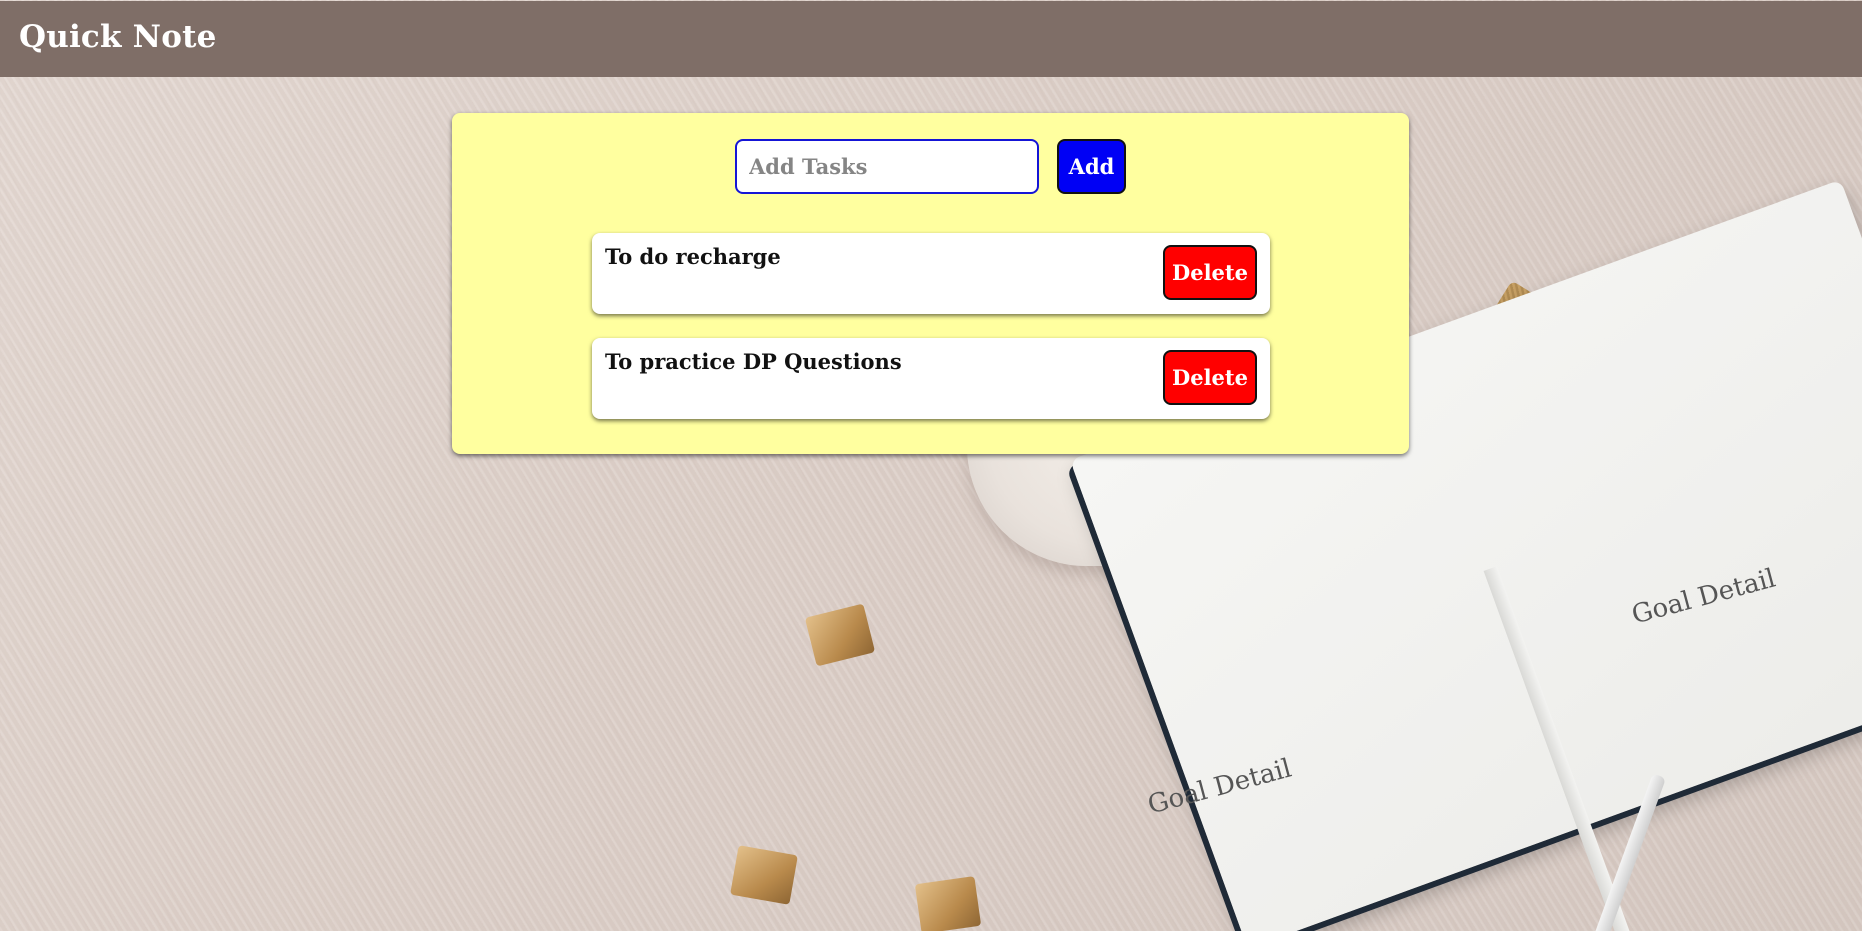 The height and width of the screenshot is (931, 1862). What do you see at coordinates (887, 166) in the screenshot?
I see `add-task-input` at bounding box center [887, 166].